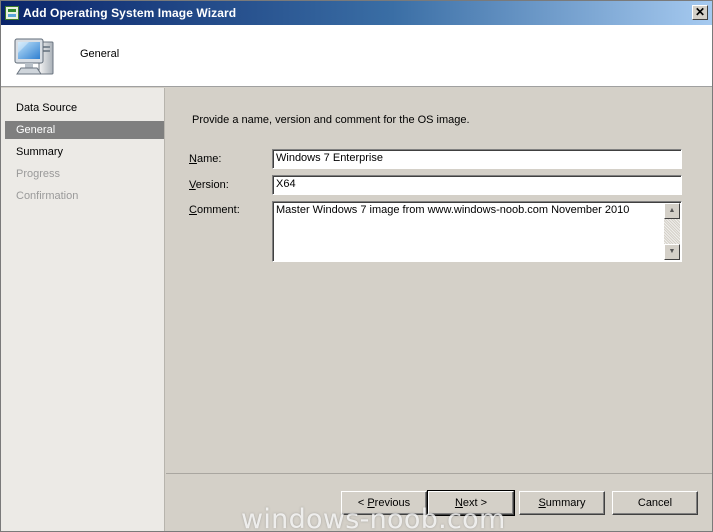 The height and width of the screenshot is (532, 713). I want to click on cancel-button: Cancel, so click(655, 503).